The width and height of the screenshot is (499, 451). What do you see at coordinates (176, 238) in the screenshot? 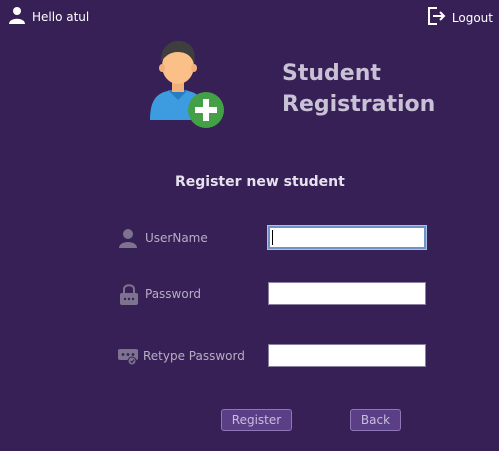
I see `username-label: UserName` at bounding box center [176, 238].